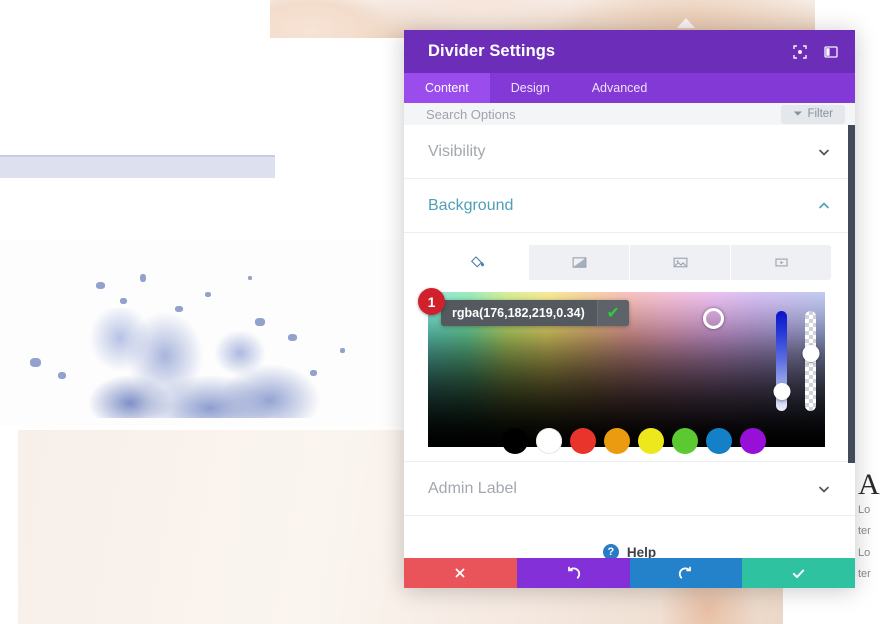 The height and width of the screenshot is (624, 880). I want to click on filter-button: ⏷ Filter, so click(813, 114).